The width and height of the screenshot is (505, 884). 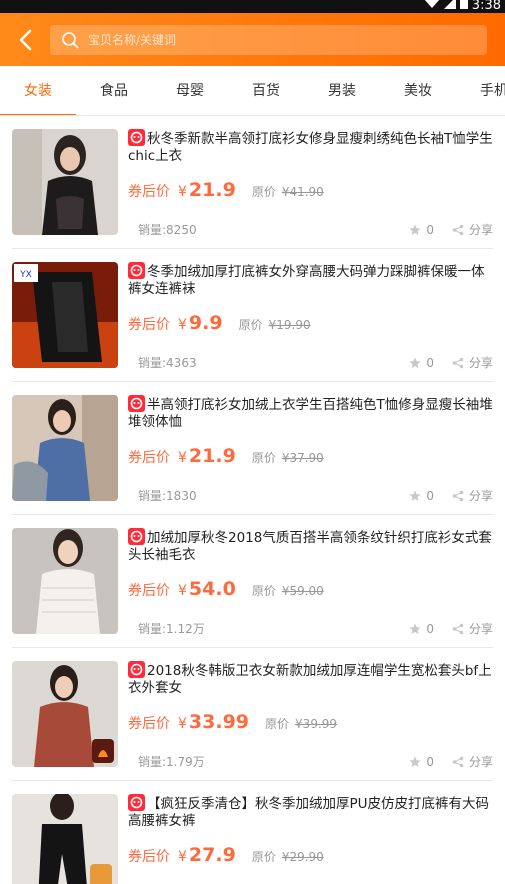 I want to click on status-time: 3:38, so click(x=486, y=6).